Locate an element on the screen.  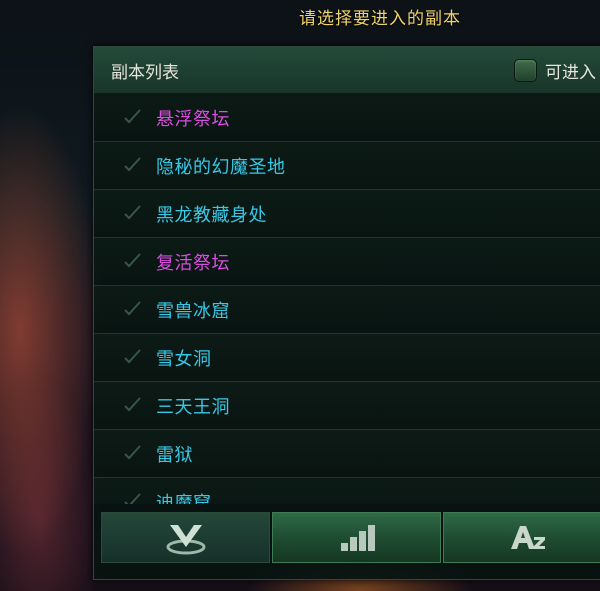
alphabetical-sort-icon is located at coordinates (527, 537).